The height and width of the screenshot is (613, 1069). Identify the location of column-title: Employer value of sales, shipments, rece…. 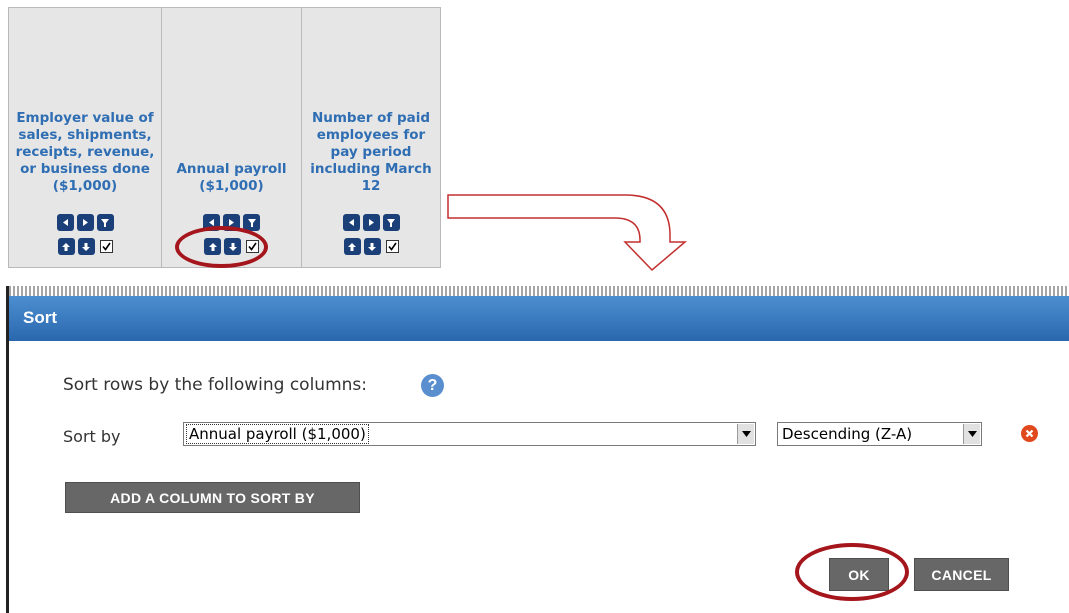
(85, 152).